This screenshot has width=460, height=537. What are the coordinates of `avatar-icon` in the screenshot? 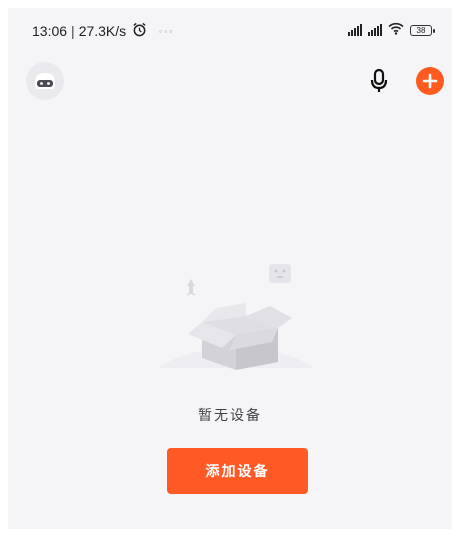 It's located at (45, 81).